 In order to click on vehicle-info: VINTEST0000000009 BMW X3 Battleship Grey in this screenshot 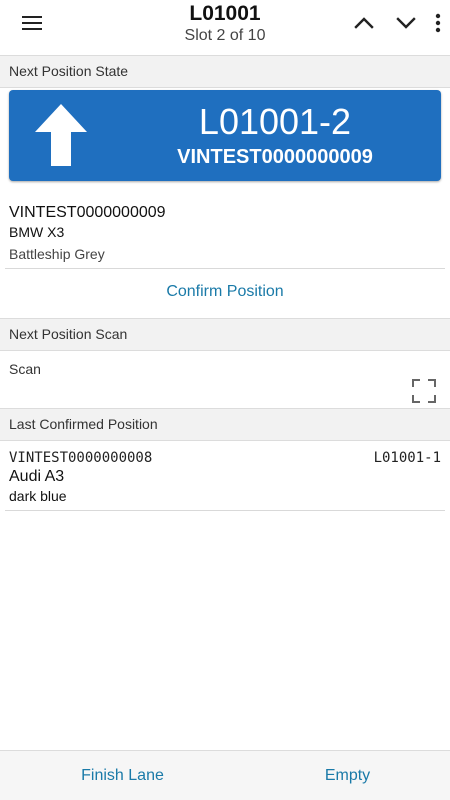, I will do `click(225, 233)`.